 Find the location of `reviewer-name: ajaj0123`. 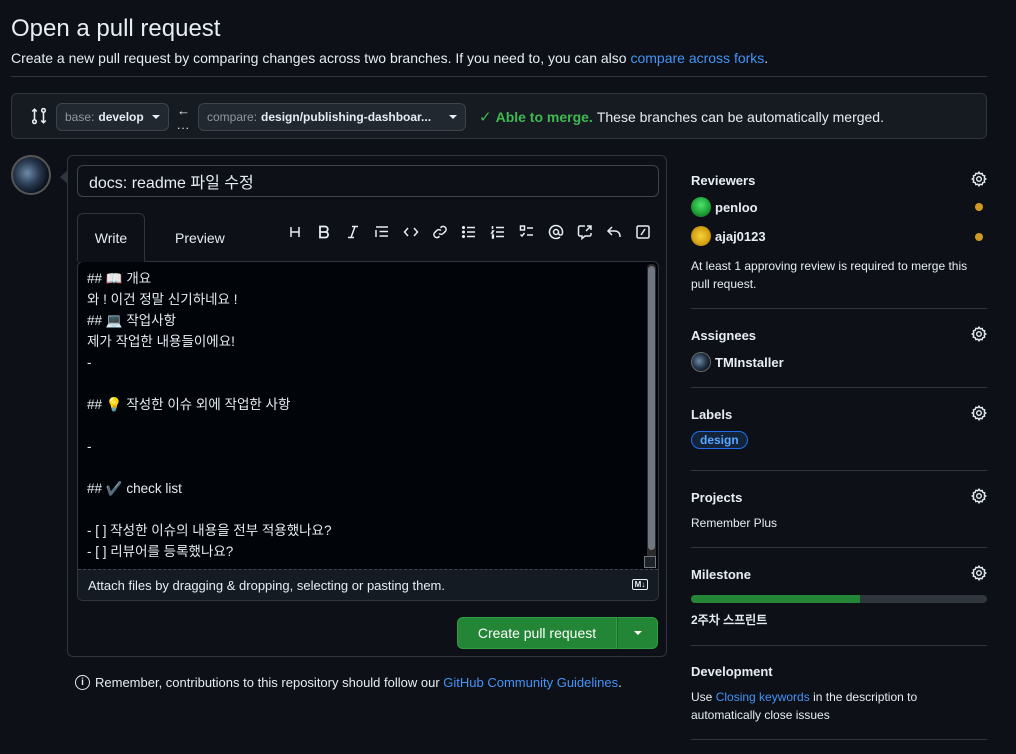

reviewer-name: ajaj0123 is located at coordinates (740, 236).